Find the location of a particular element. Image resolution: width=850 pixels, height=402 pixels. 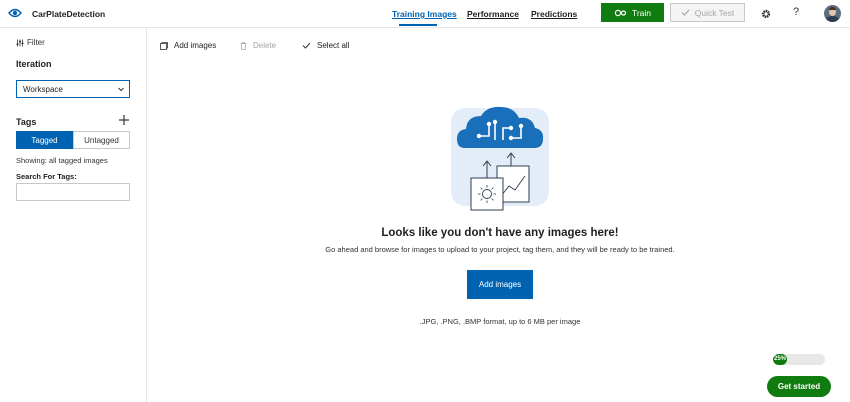

user-avatar is located at coordinates (832, 13).